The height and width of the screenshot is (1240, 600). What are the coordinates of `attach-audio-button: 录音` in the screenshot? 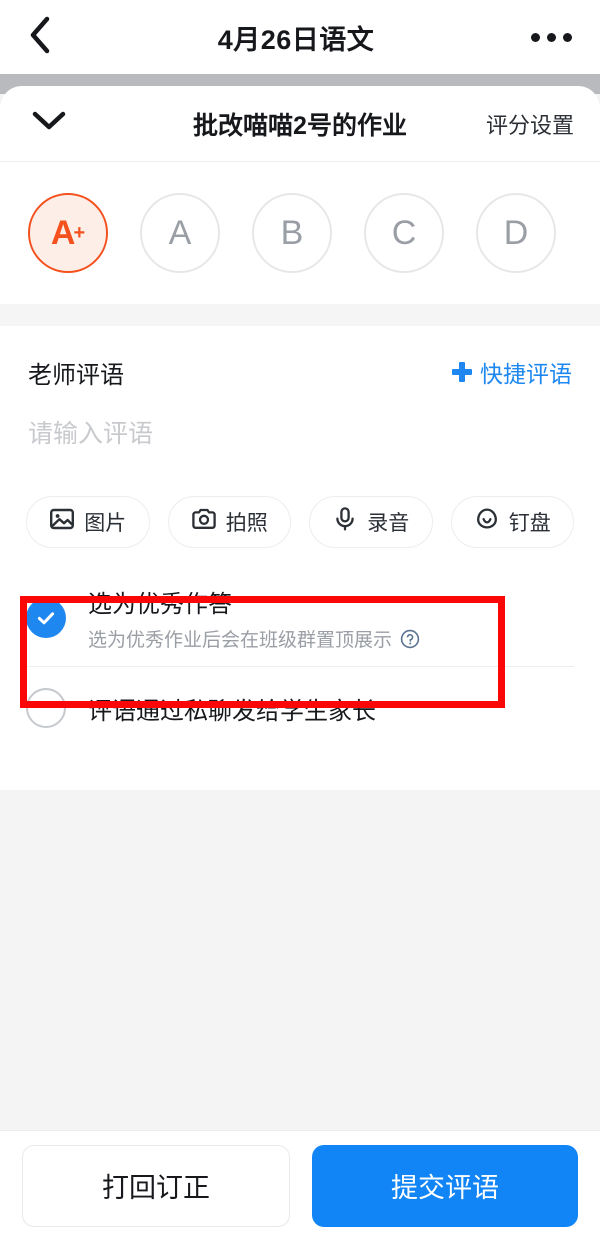 It's located at (371, 522).